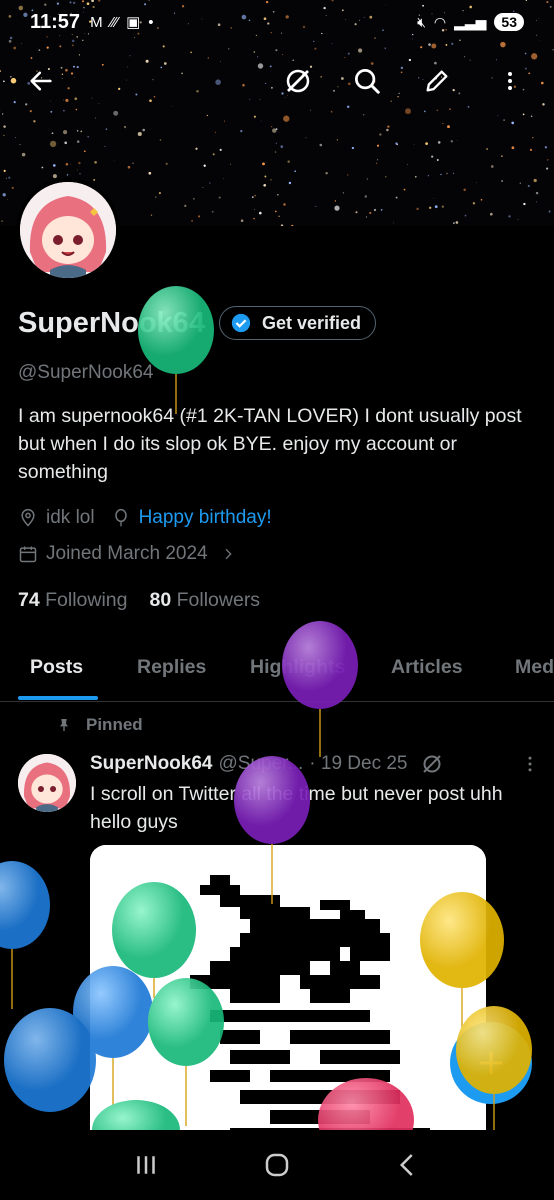 This screenshot has width=554, height=1200. Describe the element at coordinates (171, 667) in the screenshot. I see `tab-replies: Replies` at that location.